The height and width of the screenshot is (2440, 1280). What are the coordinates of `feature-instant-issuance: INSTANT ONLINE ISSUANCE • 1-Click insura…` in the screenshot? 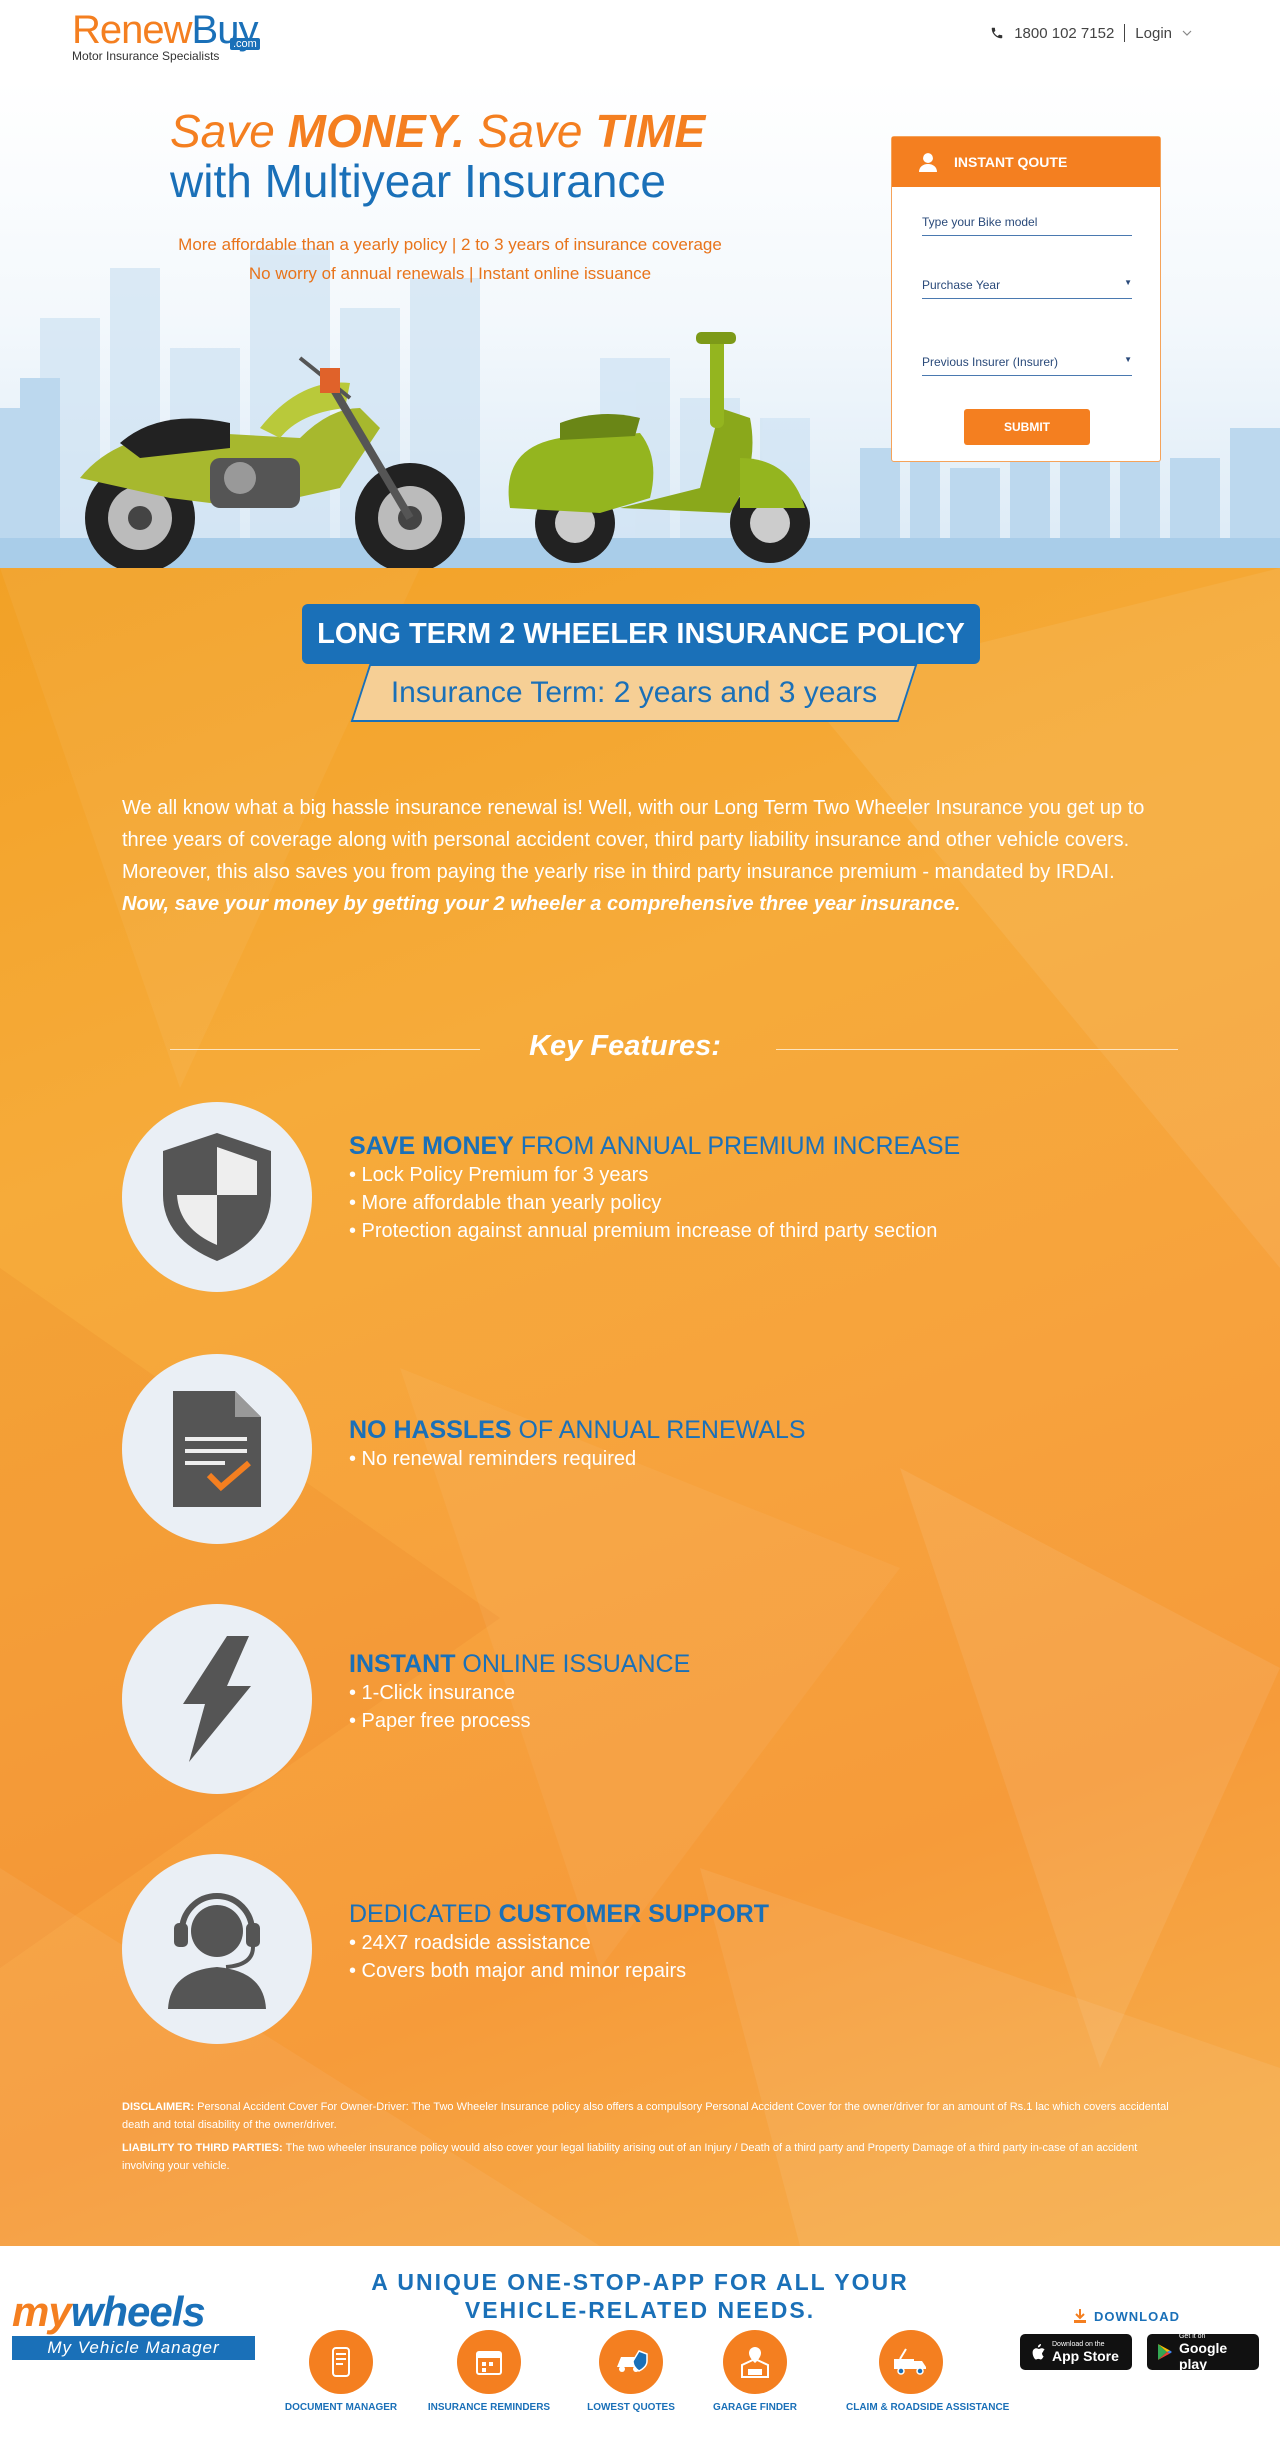 It's located at (647, 1699).